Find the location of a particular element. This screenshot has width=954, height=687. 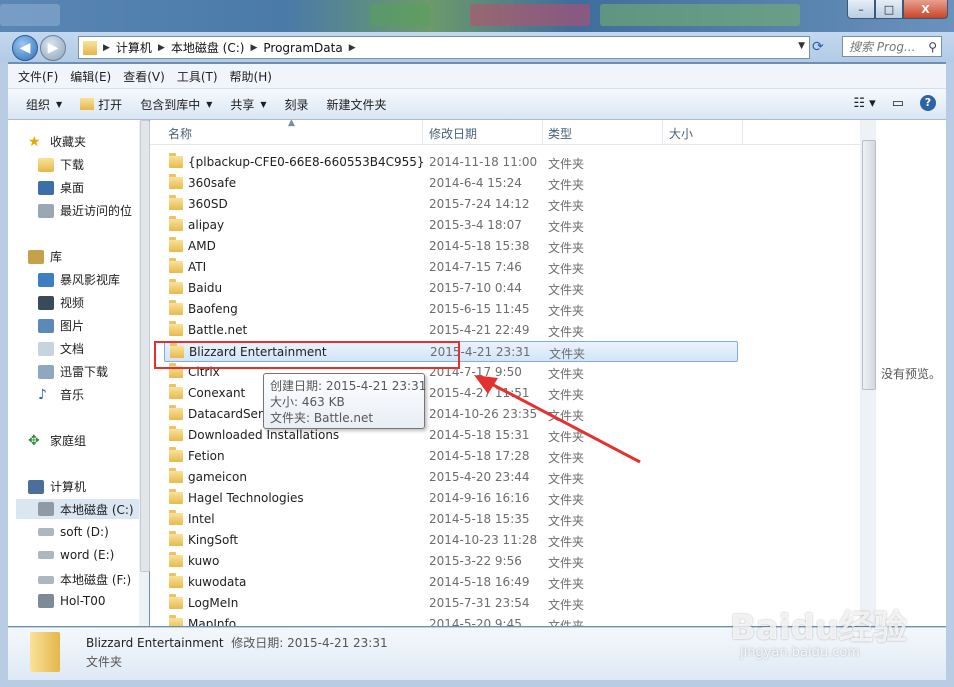

watermark-brand: Baidu经验 is located at coordinates (819, 628).